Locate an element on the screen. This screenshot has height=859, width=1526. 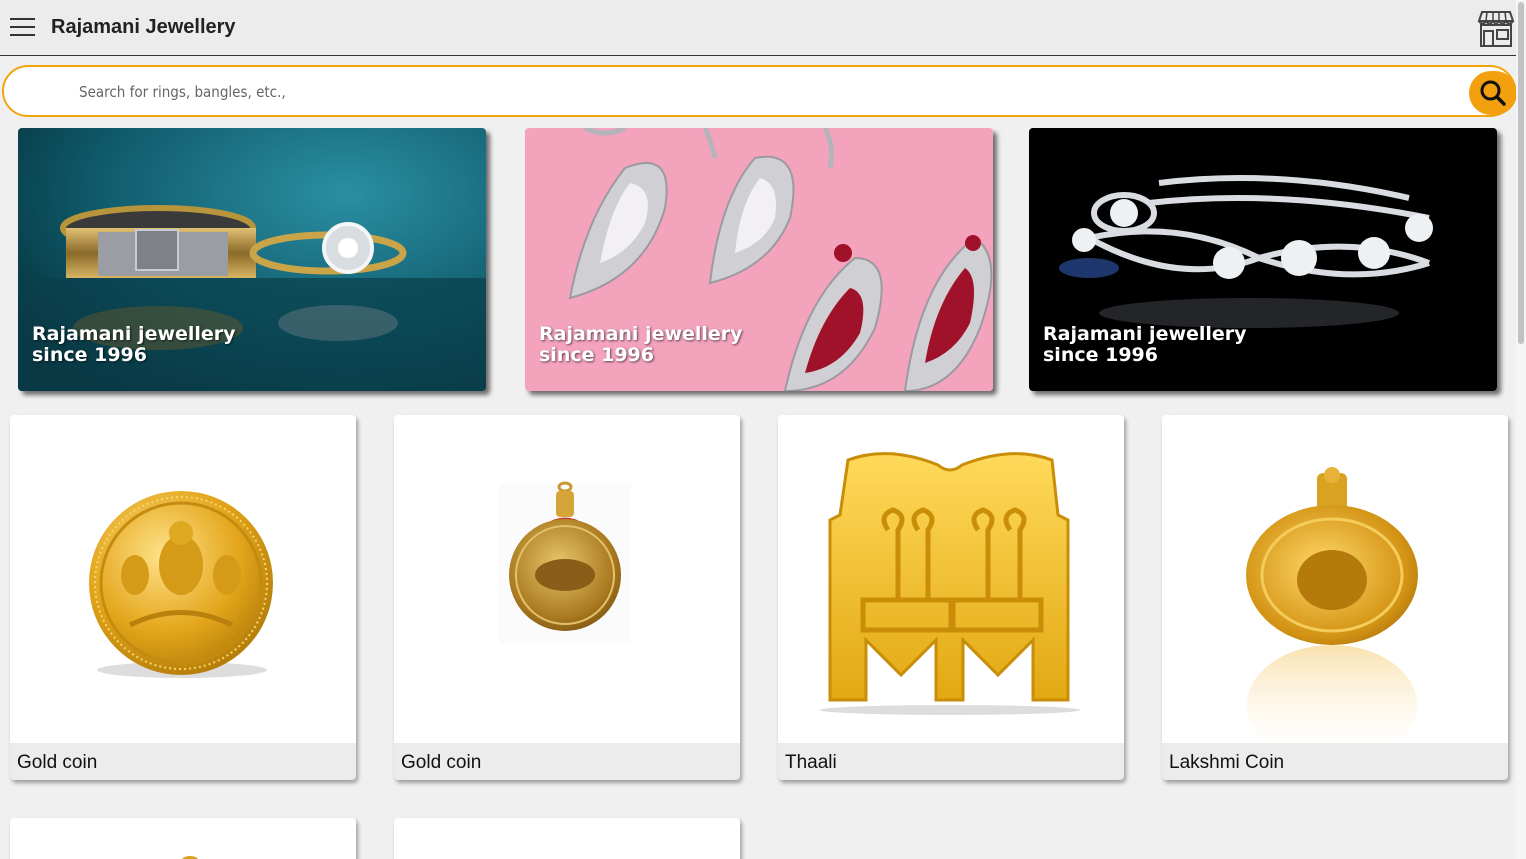
store-button is located at coordinates (1496, 28).